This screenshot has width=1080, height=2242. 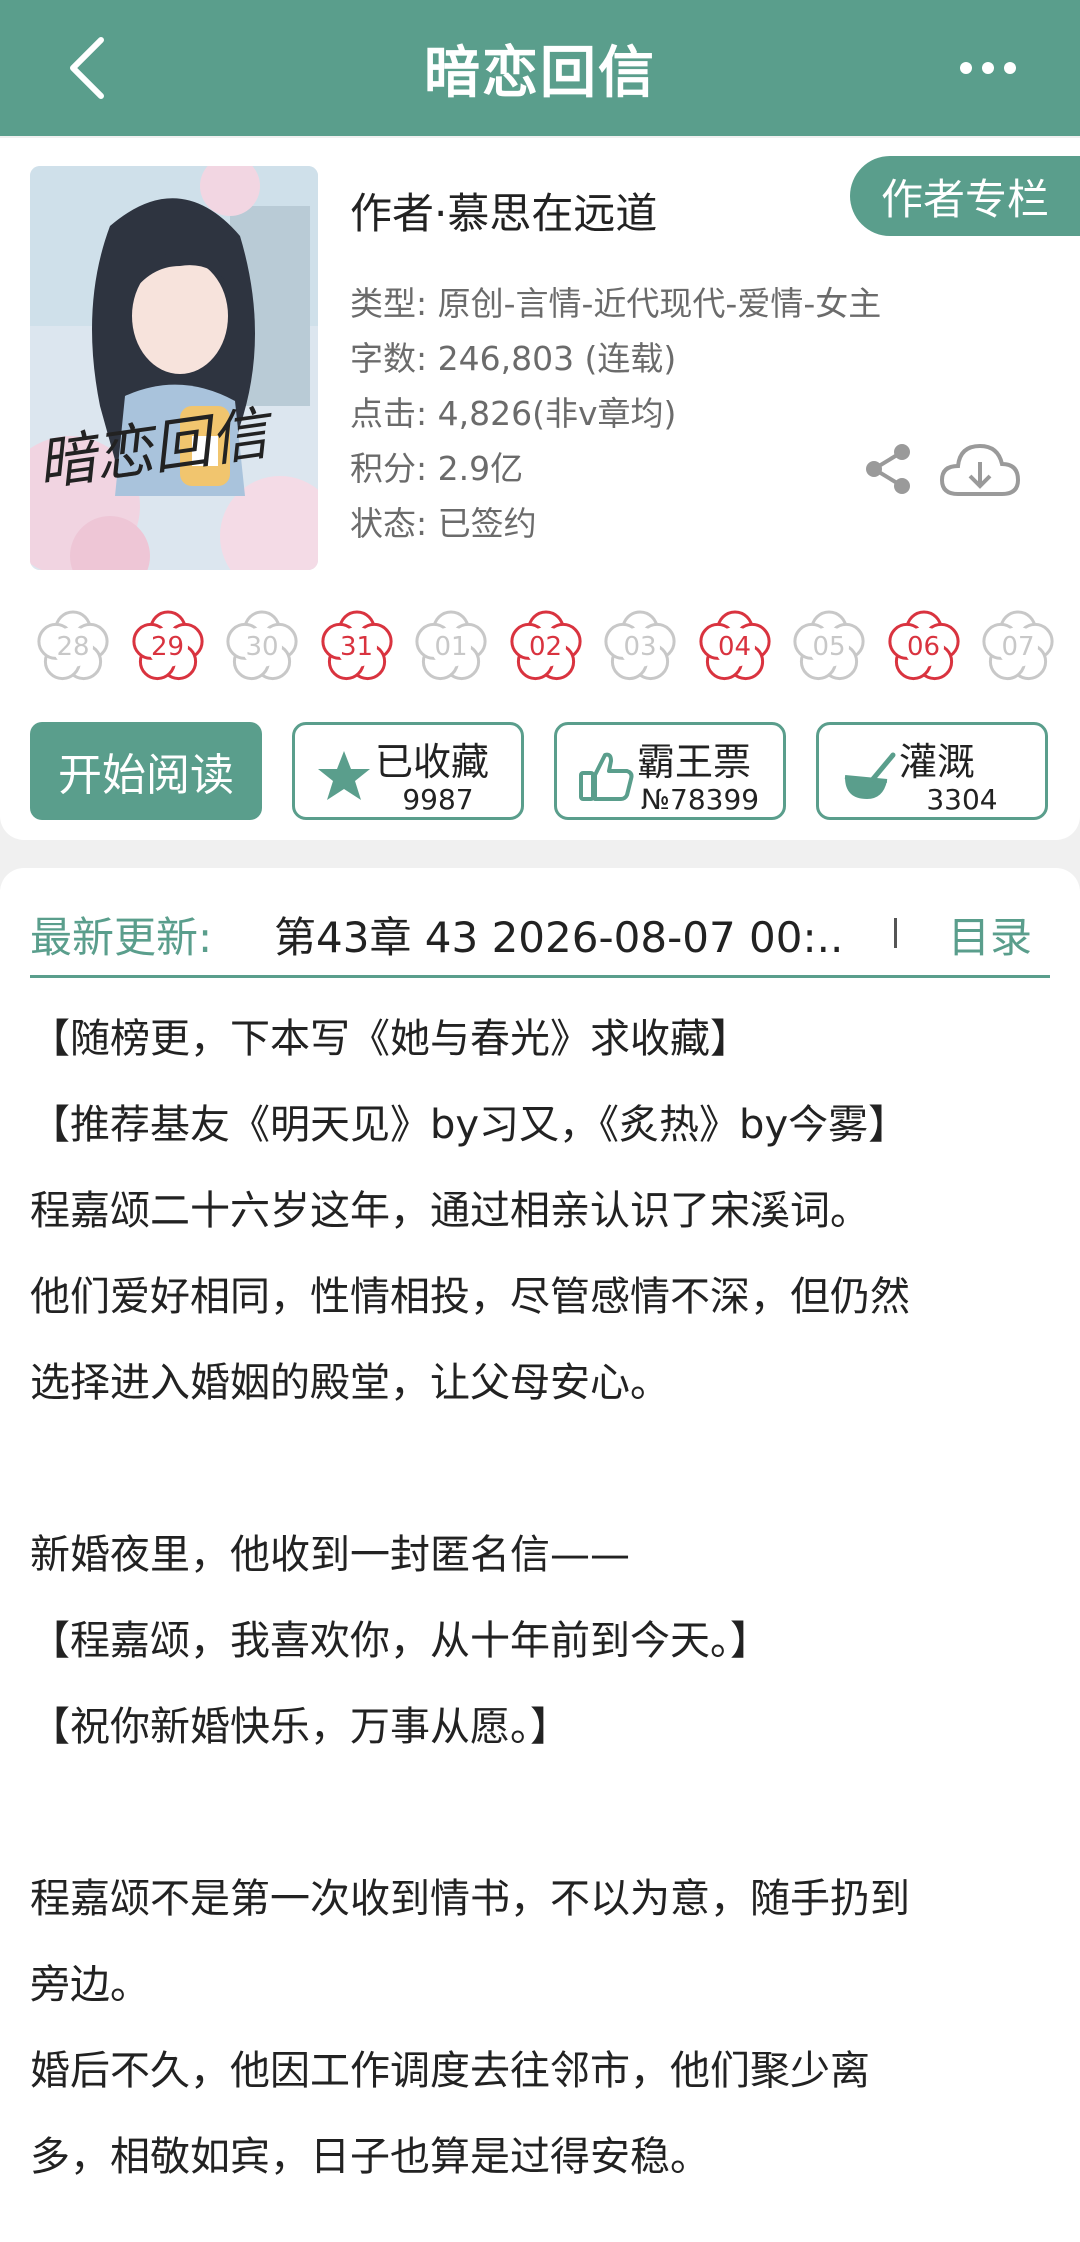 I want to click on latest-update-row: 最新更新: 第43章 43 2026-08-07 00:.. 目录, so click(x=540, y=937).